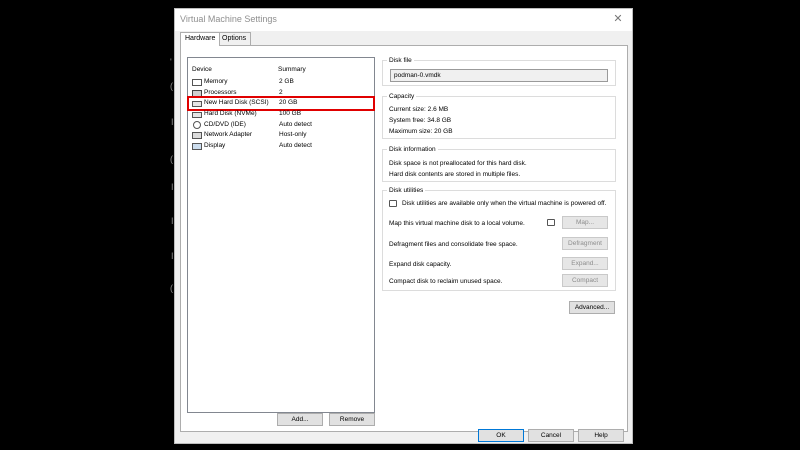 The height and width of the screenshot is (450, 800). I want to click on device-name: Memory, so click(216, 81).